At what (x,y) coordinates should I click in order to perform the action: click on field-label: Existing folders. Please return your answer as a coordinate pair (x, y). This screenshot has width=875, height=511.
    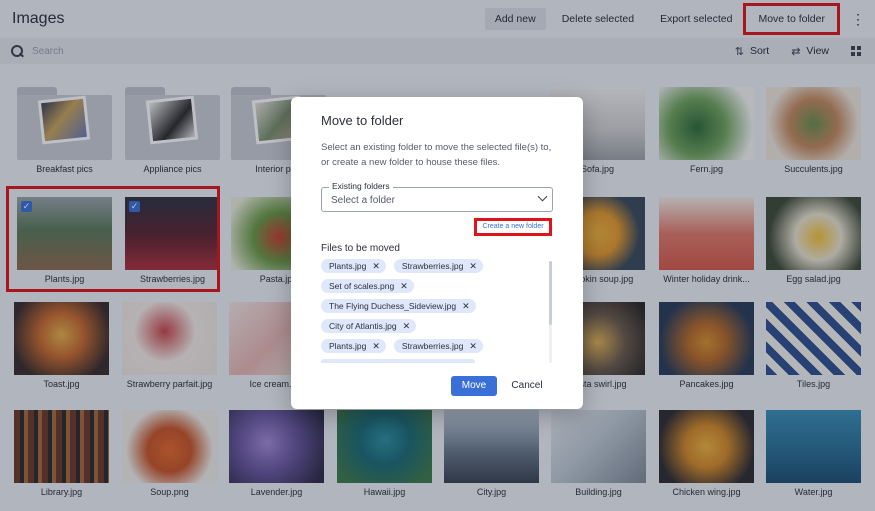
    Looking at the image, I should click on (361, 186).